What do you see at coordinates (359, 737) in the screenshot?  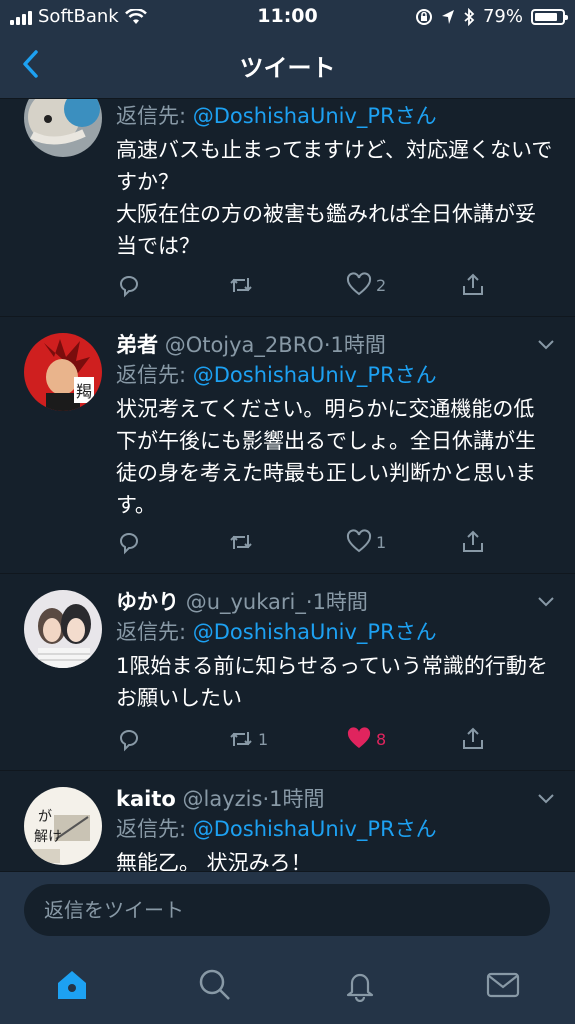 I see `heart-filled-icon` at bounding box center [359, 737].